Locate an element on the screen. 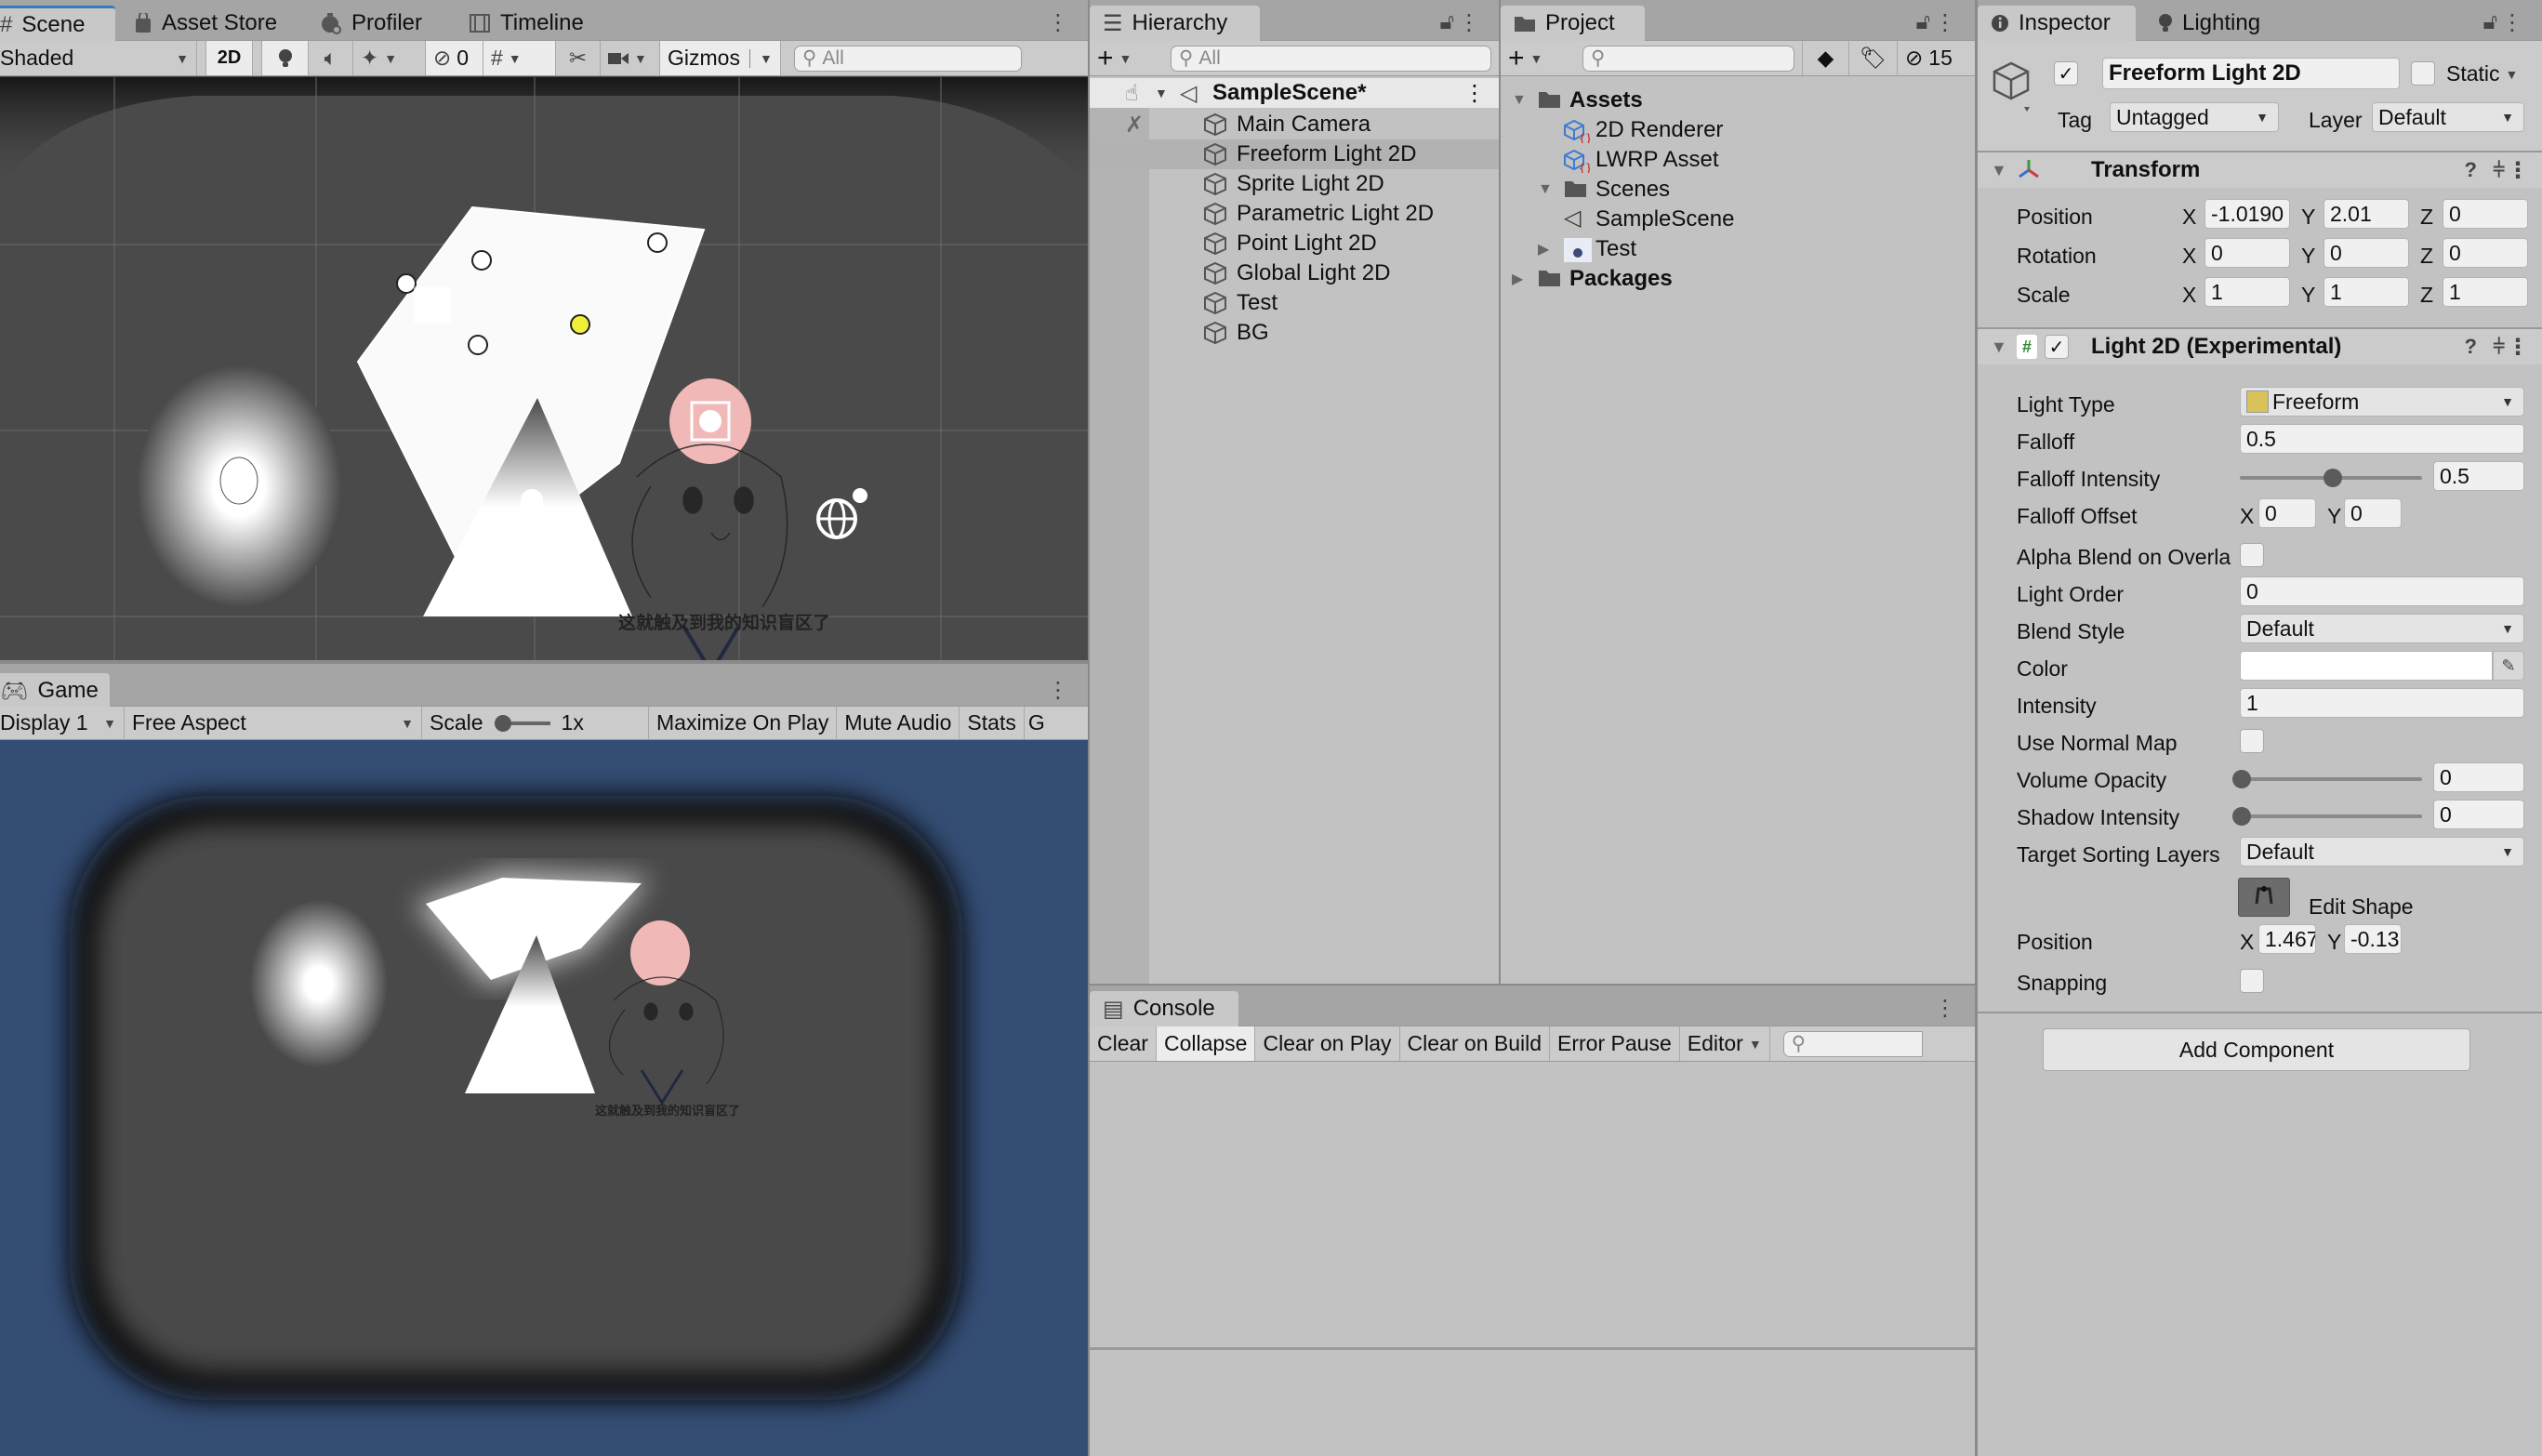  aspect-dropdown: Free Aspect ▼ is located at coordinates (273, 723).